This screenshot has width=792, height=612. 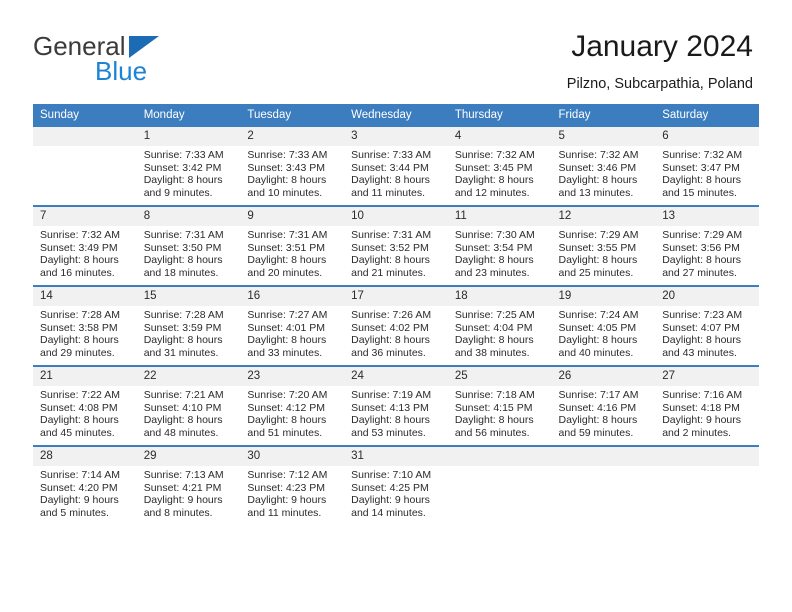 What do you see at coordinates (390, 167) in the screenshot?
I see `sunset-time: Sunset: 3:44 PM` at bounding box center [390, 167].